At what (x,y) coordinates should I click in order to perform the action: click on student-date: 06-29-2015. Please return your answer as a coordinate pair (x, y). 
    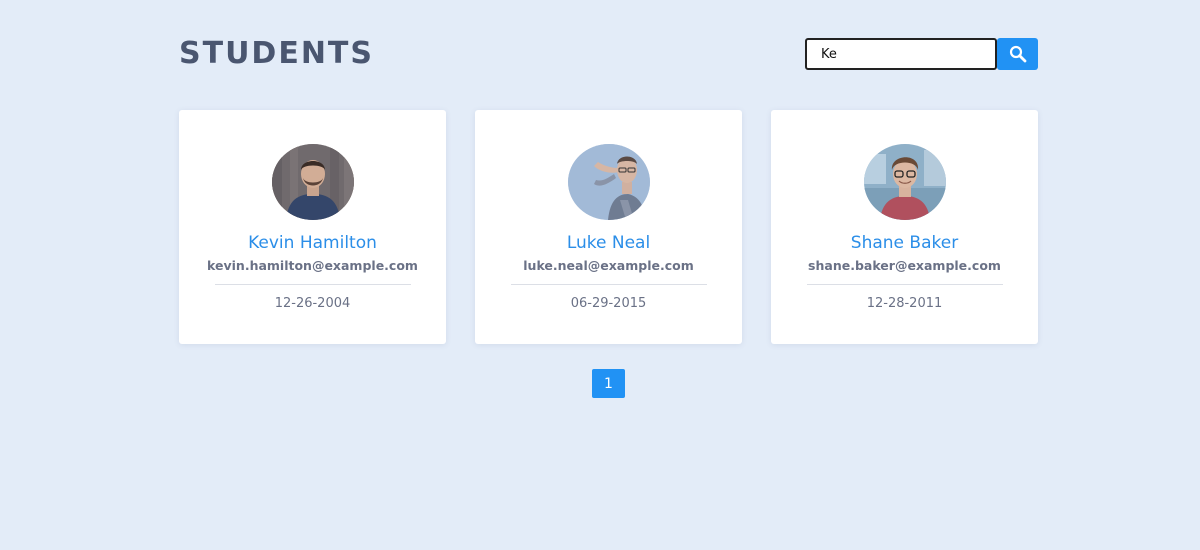
    Looking at the image, I should click on (608, 303).